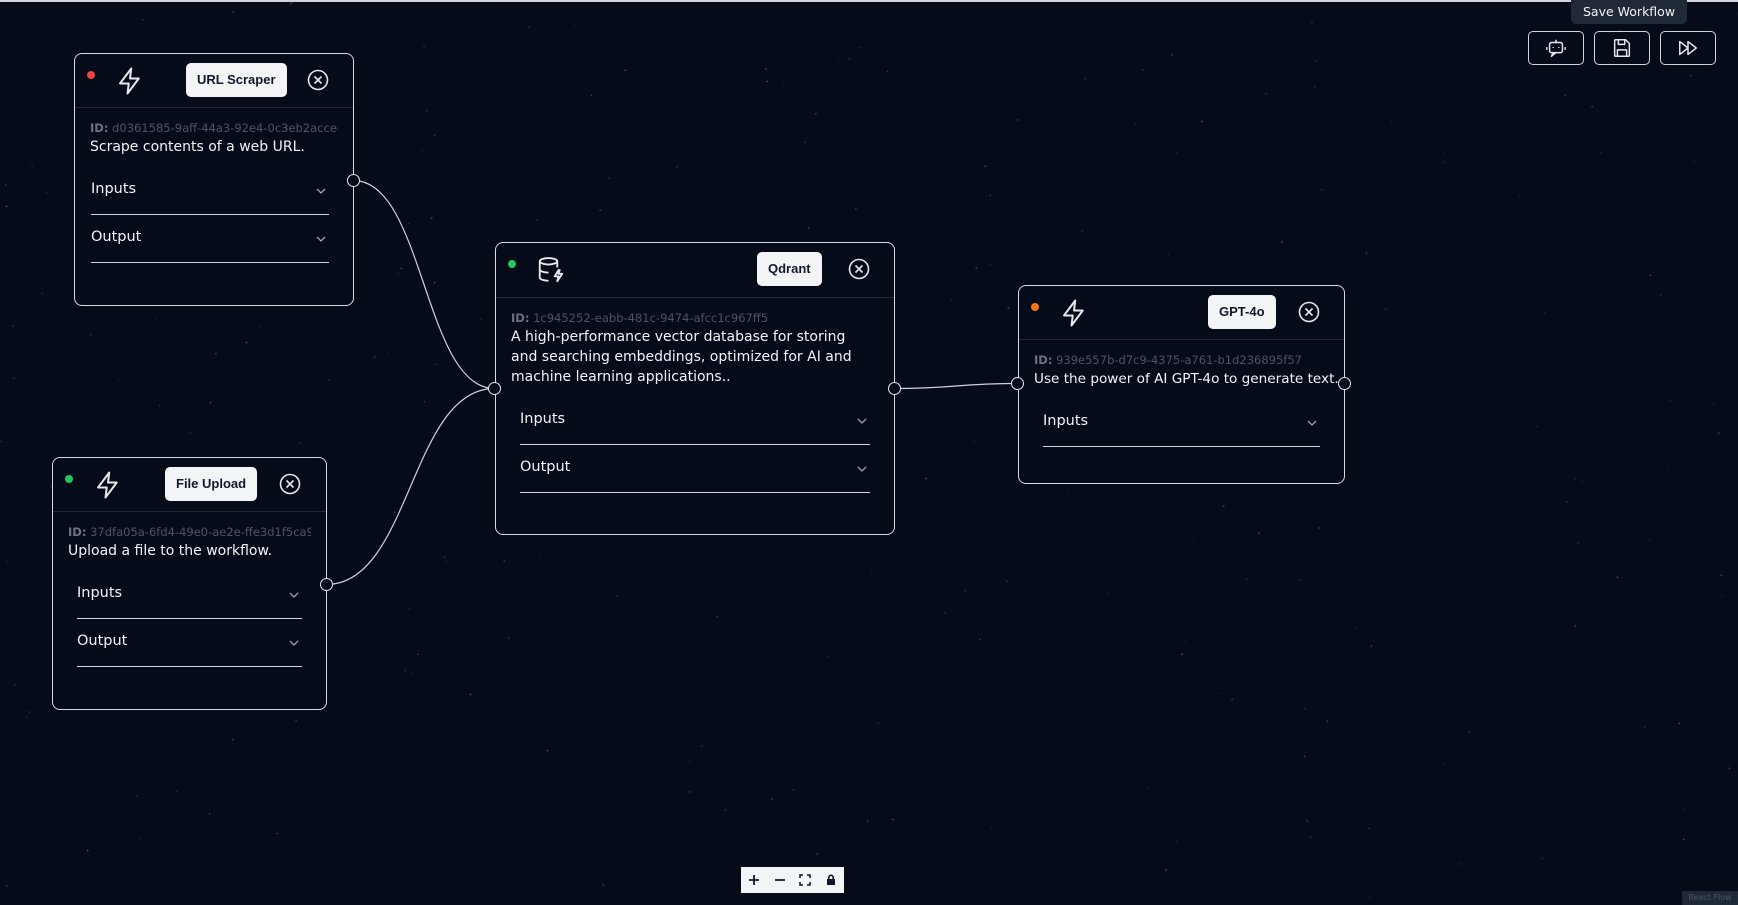 The height and width of the screenshot is (905, 1738). I want to click on flow-controls, so click(792, 880).